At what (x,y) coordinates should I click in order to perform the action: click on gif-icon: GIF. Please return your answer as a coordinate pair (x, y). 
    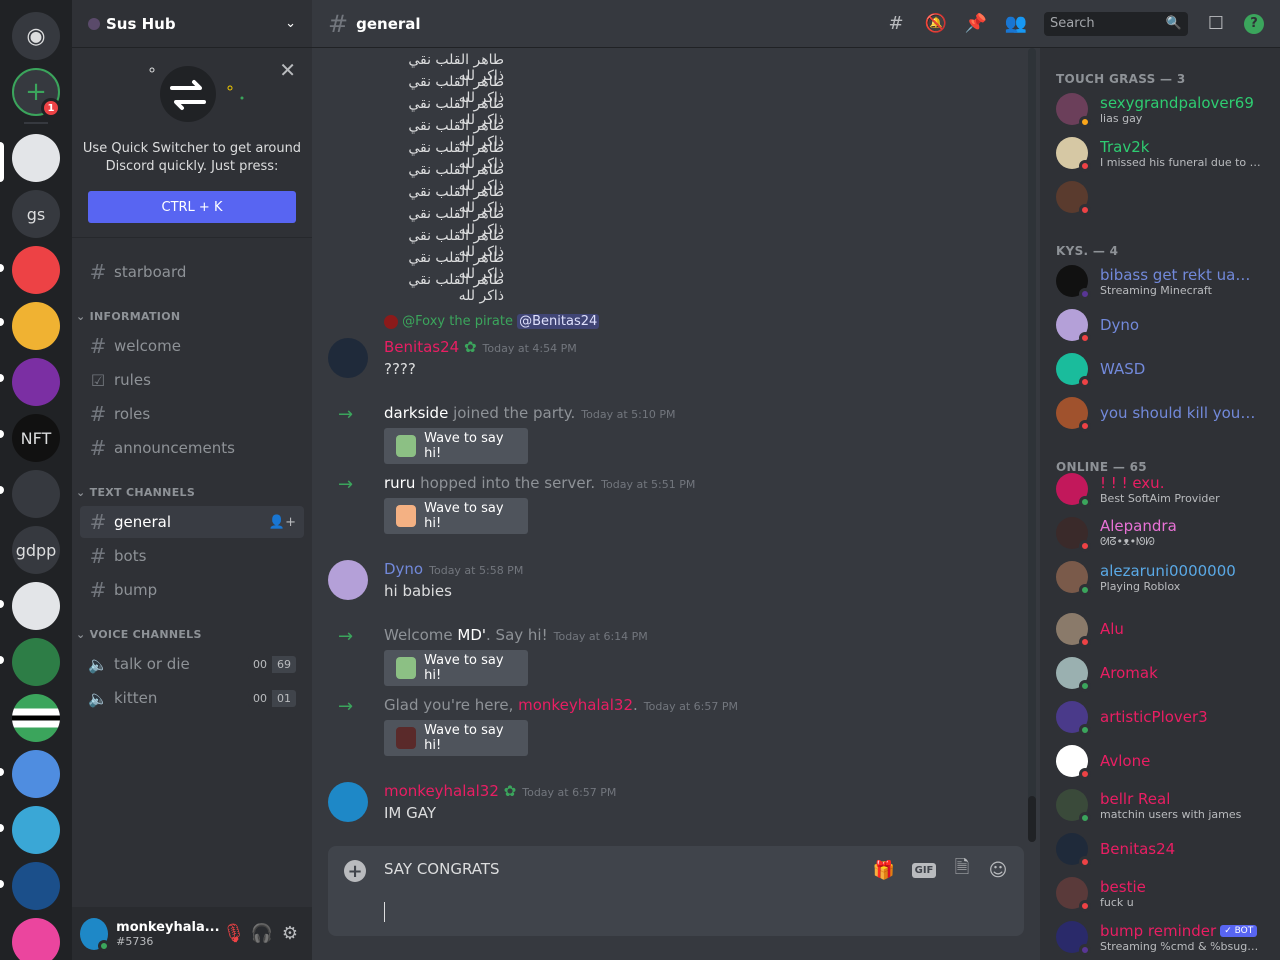
    Looking at the image, I should click on (924, 870).